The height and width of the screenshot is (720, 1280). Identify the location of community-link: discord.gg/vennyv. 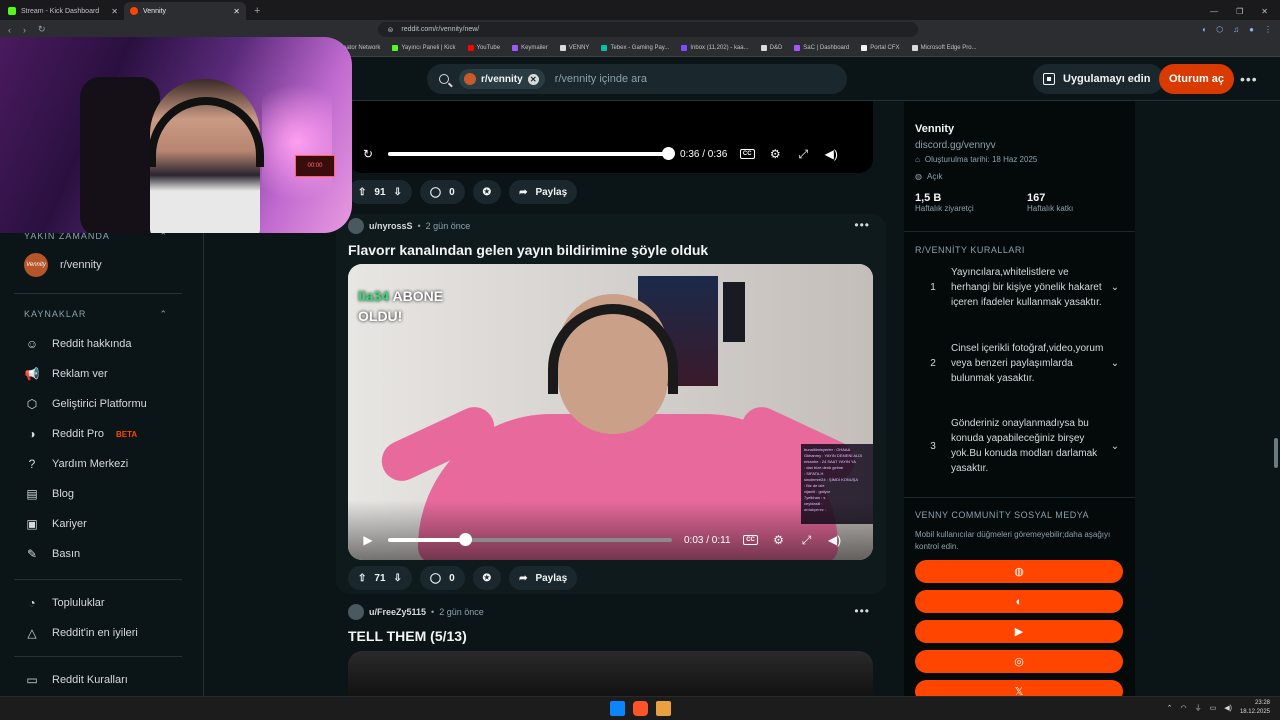
(955, 144).